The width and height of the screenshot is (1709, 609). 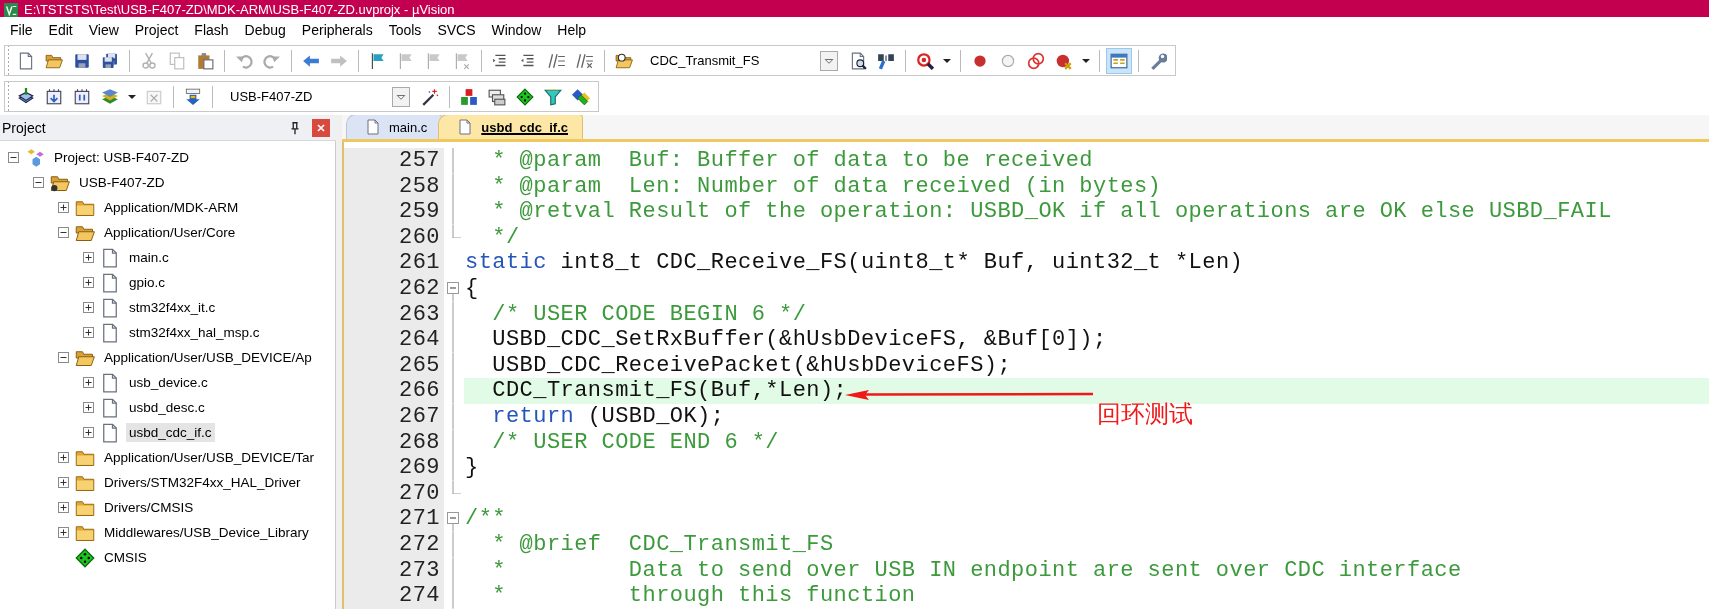 What do you see at coordinates (471, 468) in the screenshot?
I see `code-line: }` at bounding box center [471, 468].